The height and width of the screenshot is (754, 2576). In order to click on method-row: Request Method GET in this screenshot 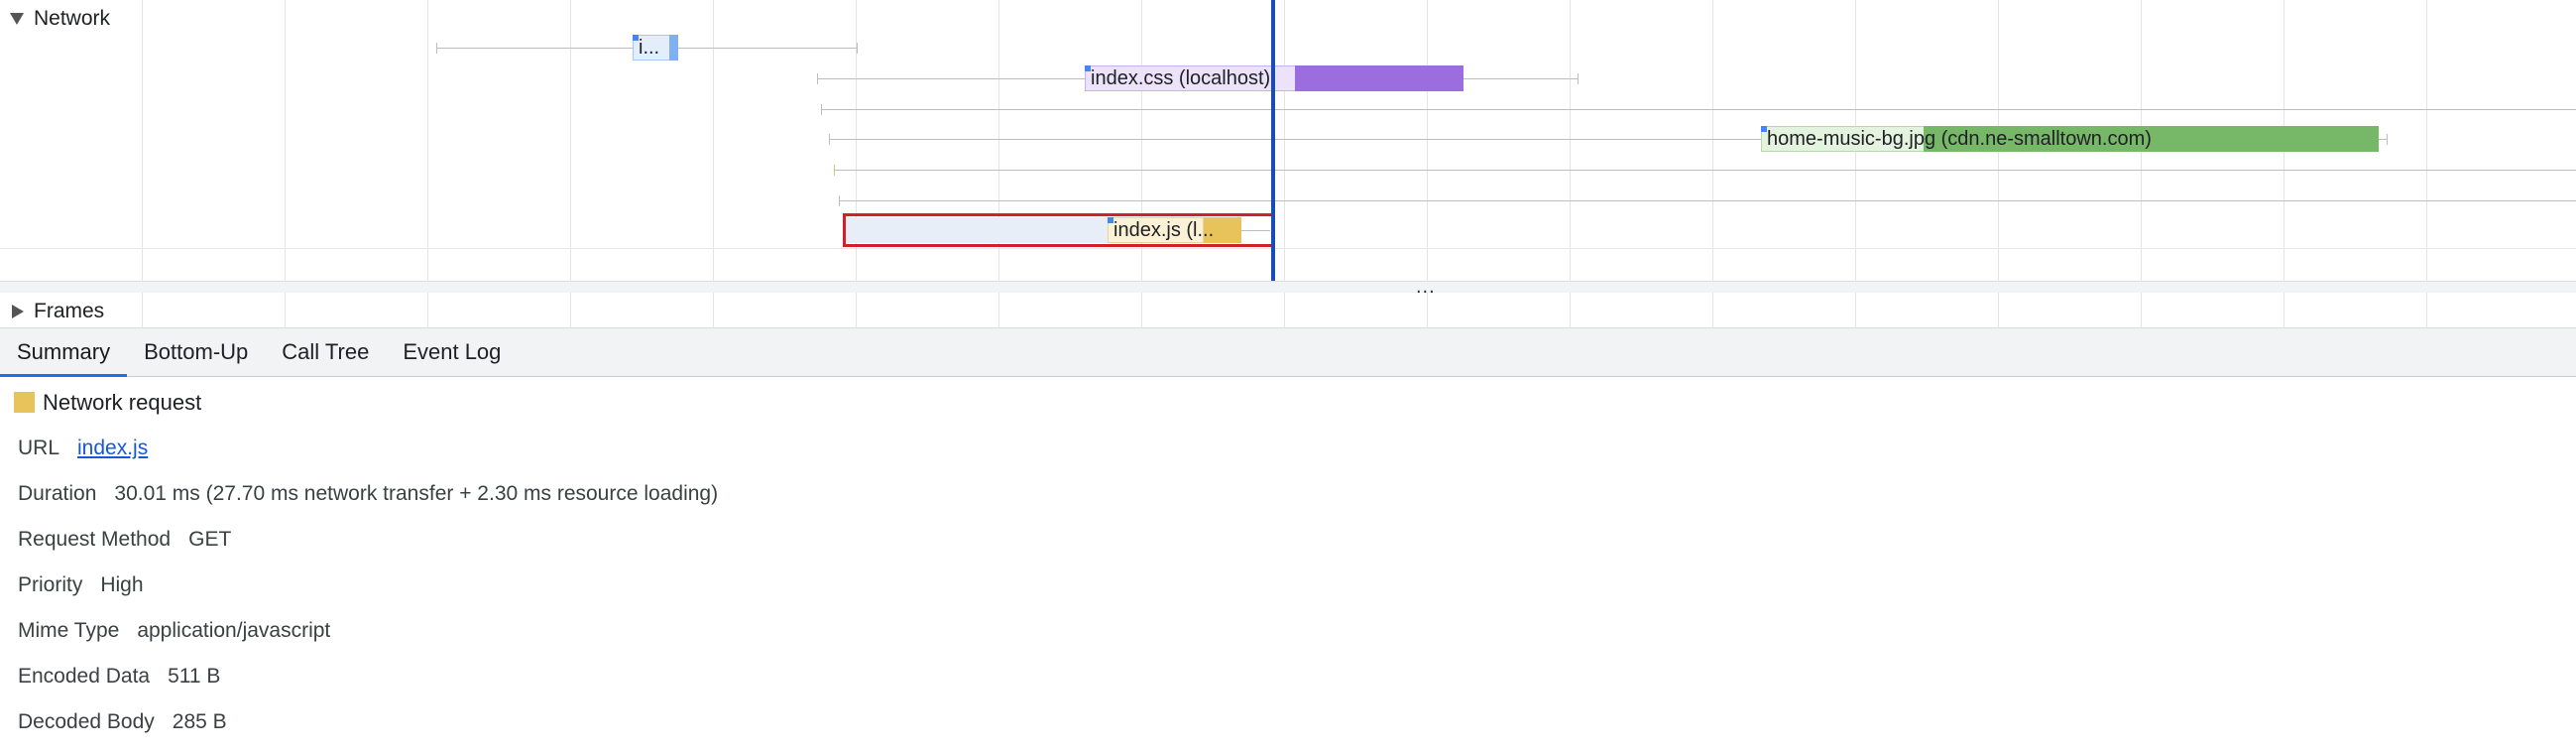, I will do `click(124, 540)`.